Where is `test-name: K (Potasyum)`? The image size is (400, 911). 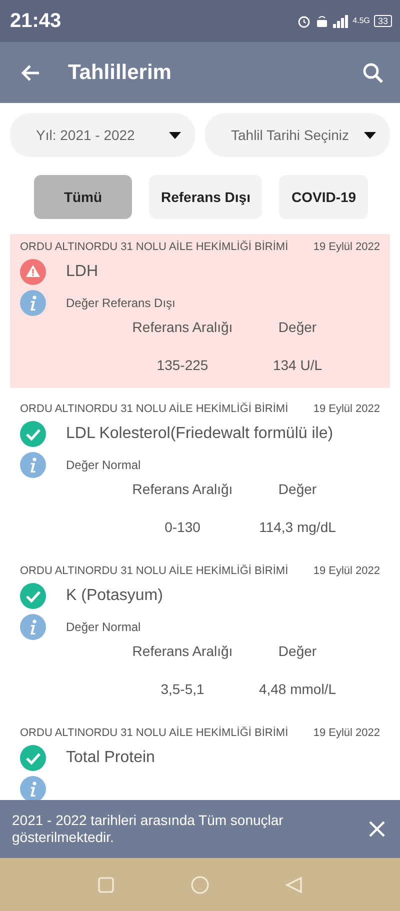 test-name: K (Potasyum) is located at coordinates (114, 596).